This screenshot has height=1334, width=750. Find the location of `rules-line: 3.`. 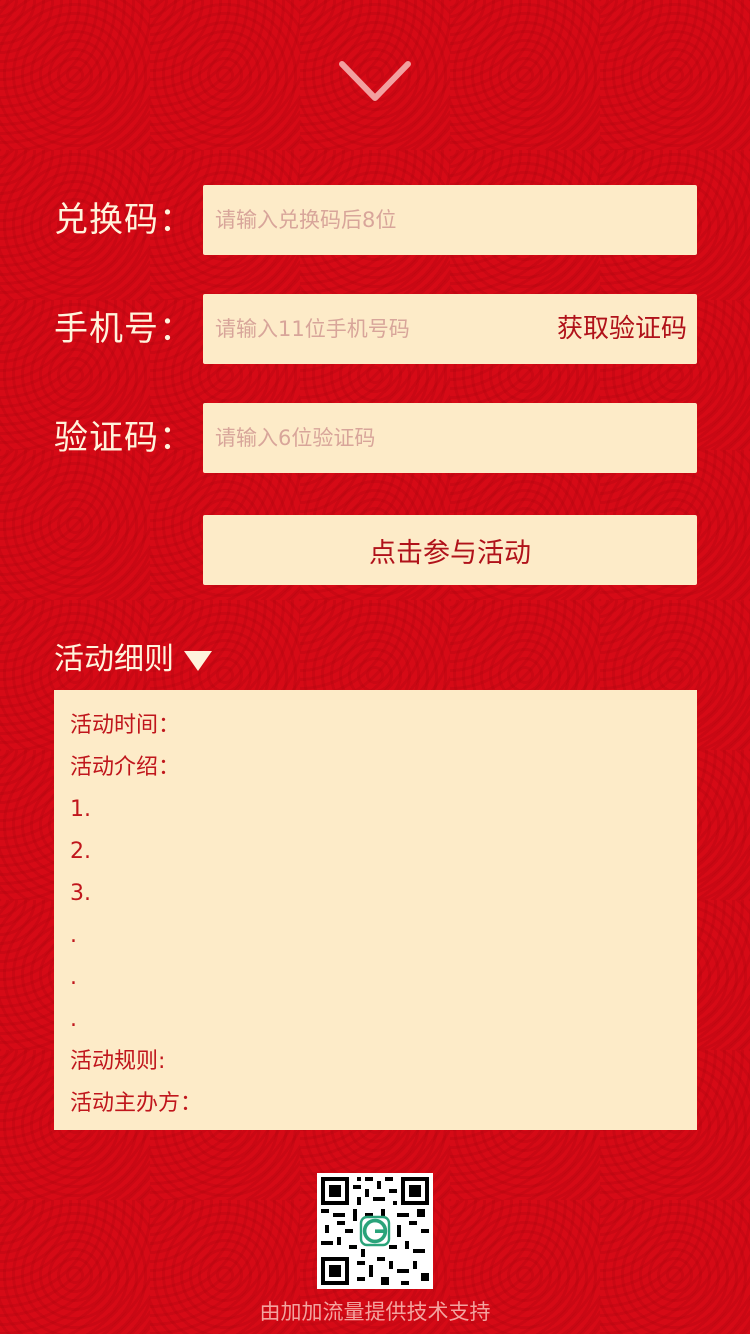

rules-line: 3. is located at coordinates (80, 893).